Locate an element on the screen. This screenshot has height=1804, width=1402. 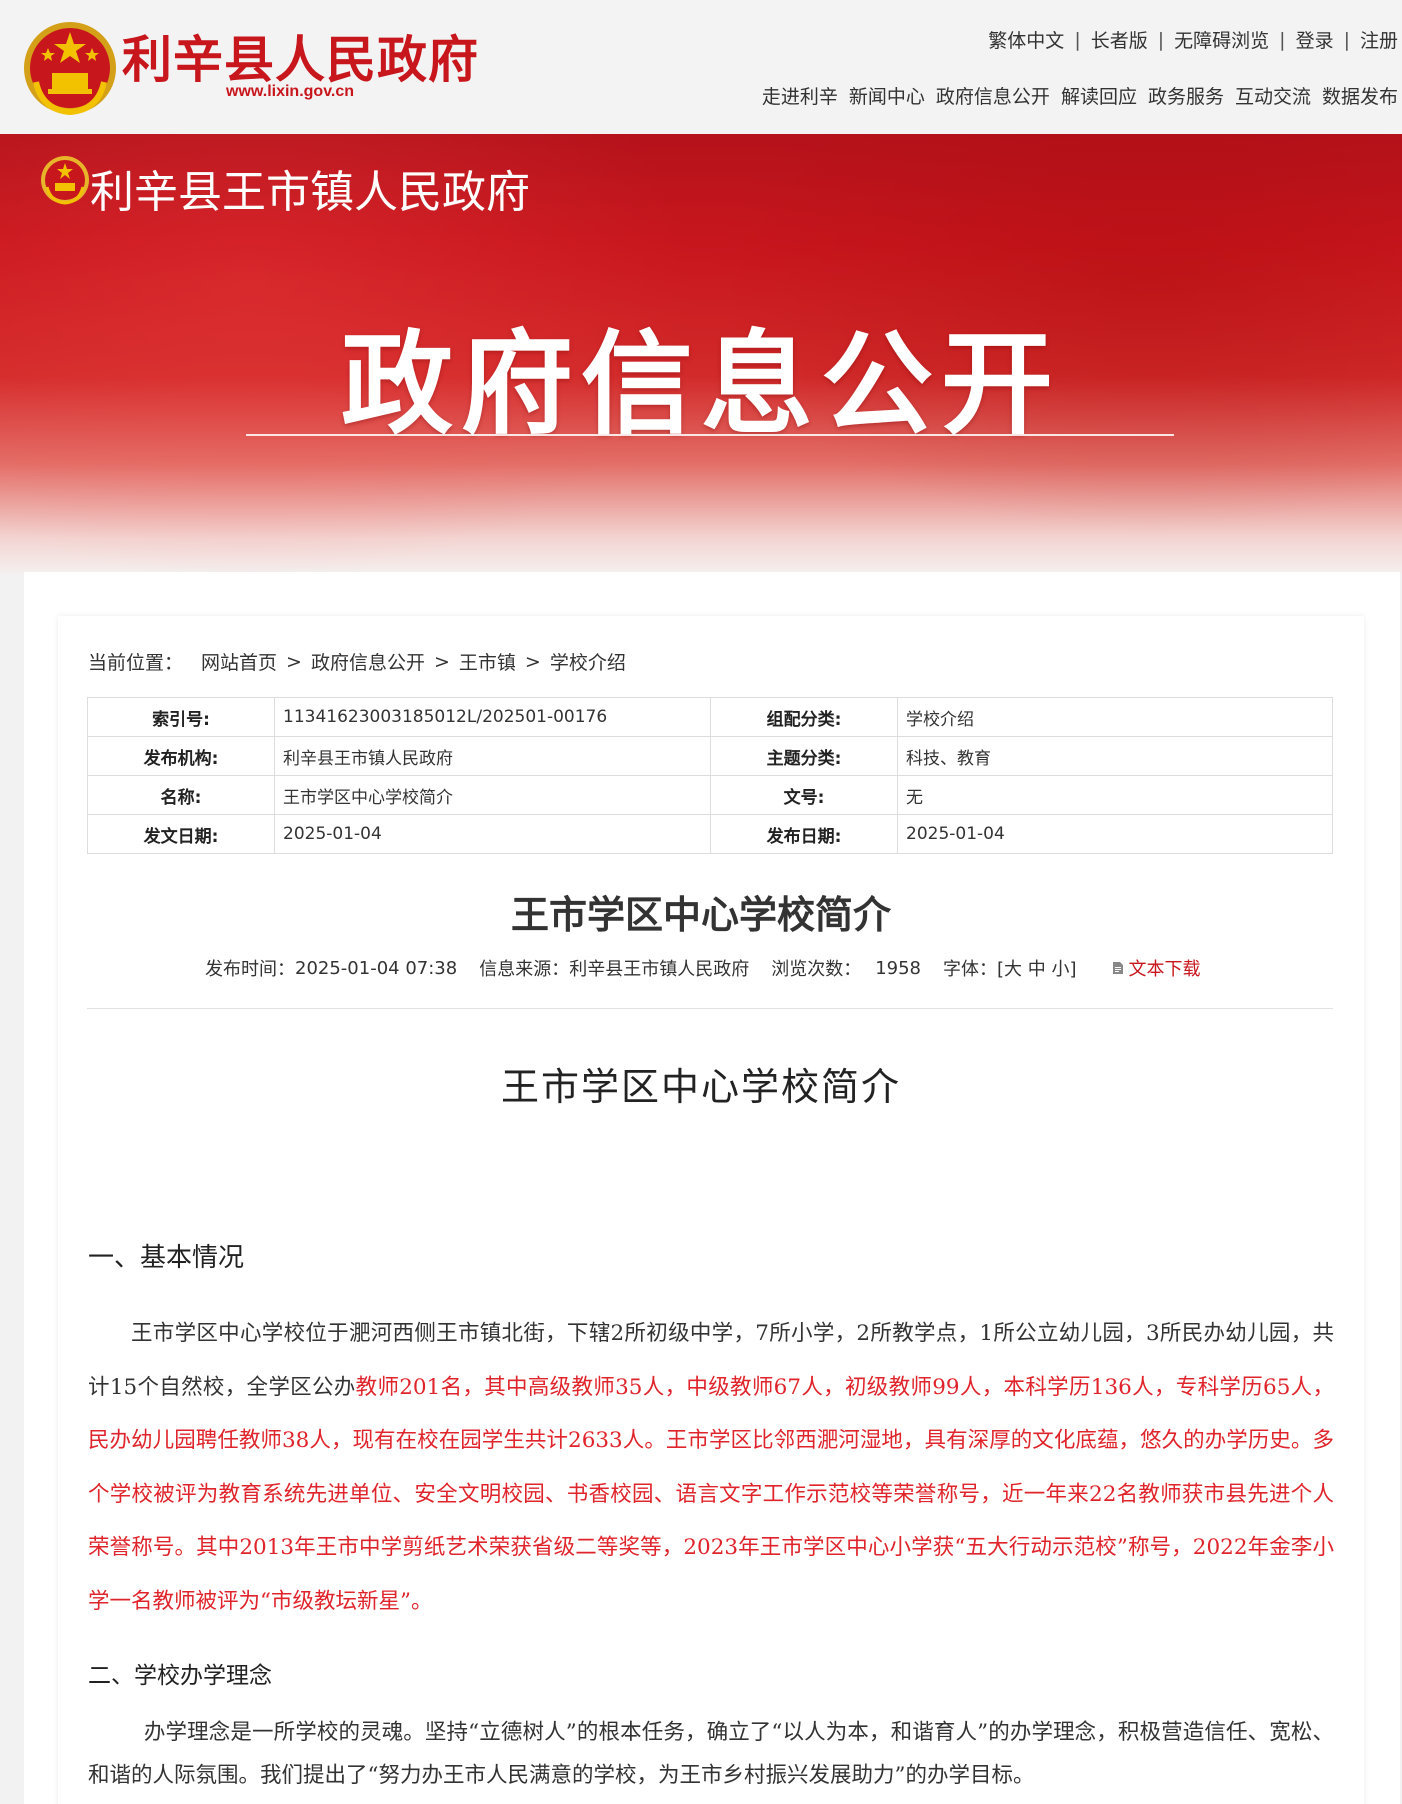
link-accessibility: 无障碍浏览 is located at coordinates (1221, 39).